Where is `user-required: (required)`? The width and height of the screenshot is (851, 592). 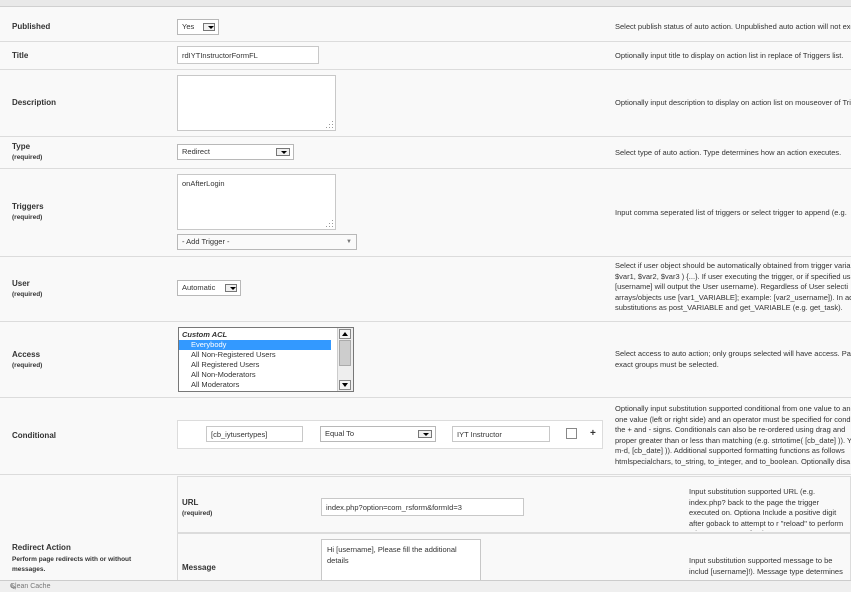
user-required: (required) is located at coordinates (27, 294).